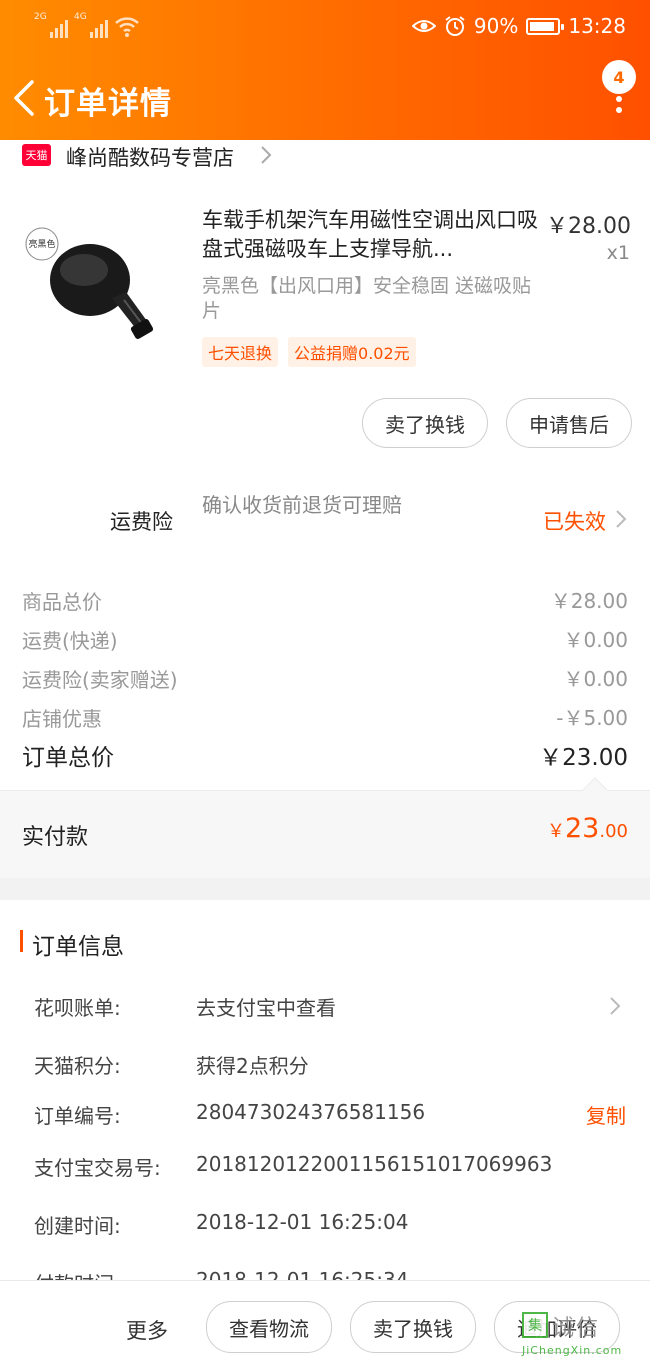 The height and width of the screenshot is (1372, 650). What do you see at coordinates (68, 758) in the screenshot?
I see `order-total-label: 订单总价` at bounding box center [68, 758].